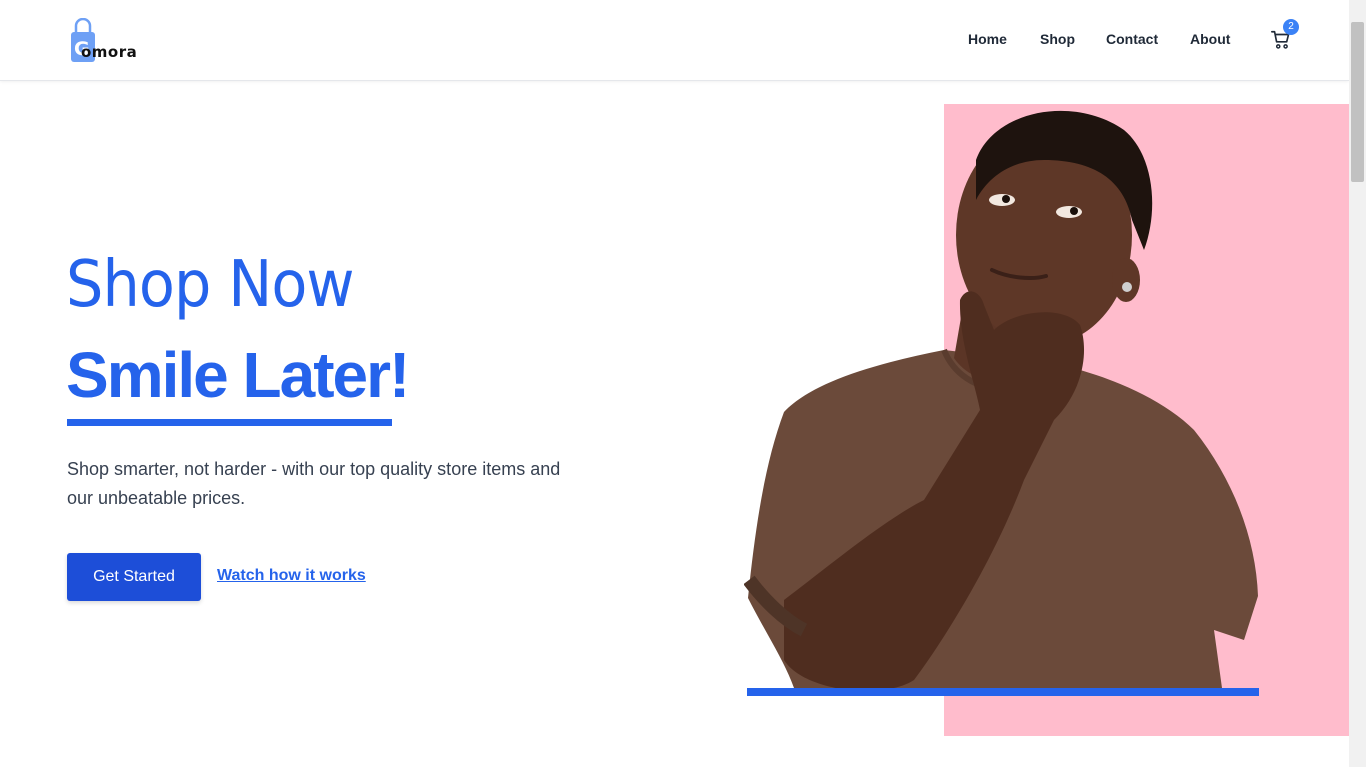 This screenshot has height=767, width=1366. I want to click on hero-heading-line1: Shop Now, so click(210, 285).